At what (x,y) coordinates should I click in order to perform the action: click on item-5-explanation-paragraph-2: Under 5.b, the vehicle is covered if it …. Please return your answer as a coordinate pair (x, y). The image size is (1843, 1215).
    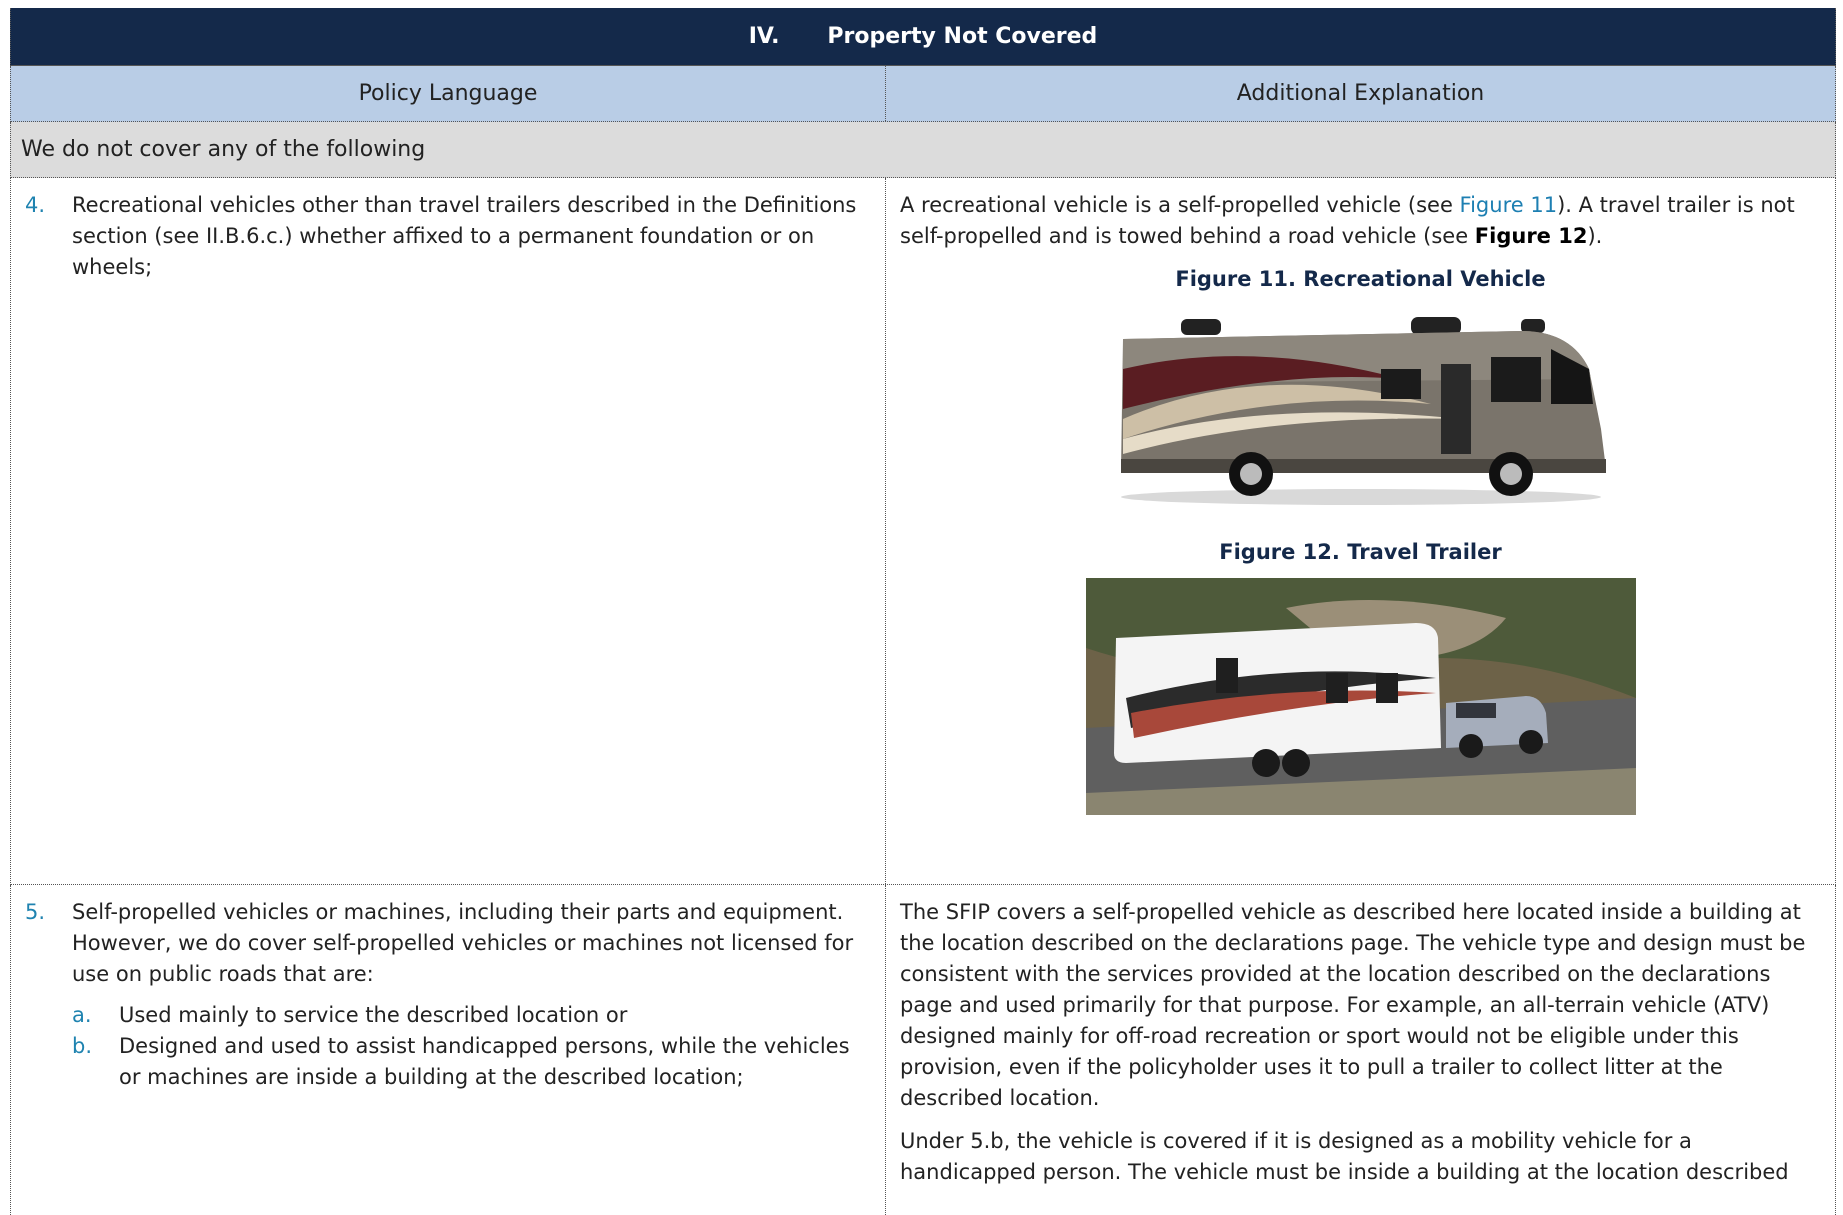
    Looking at the image, I should click on (1344, 1156).